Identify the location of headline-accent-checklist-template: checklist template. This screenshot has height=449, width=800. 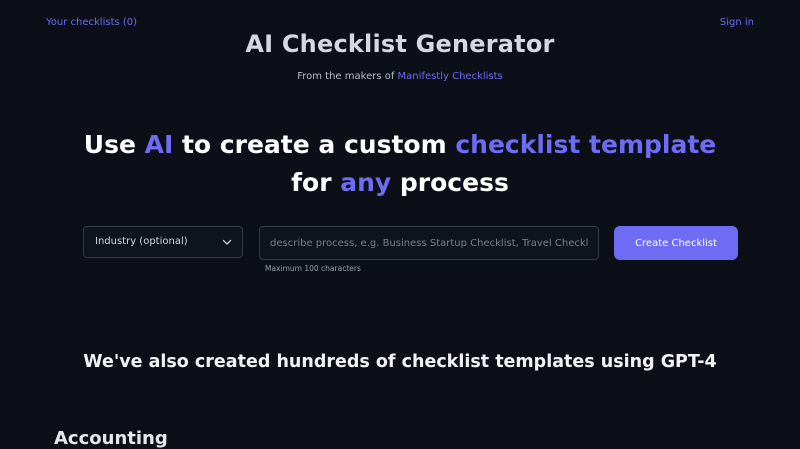
(586, 144).